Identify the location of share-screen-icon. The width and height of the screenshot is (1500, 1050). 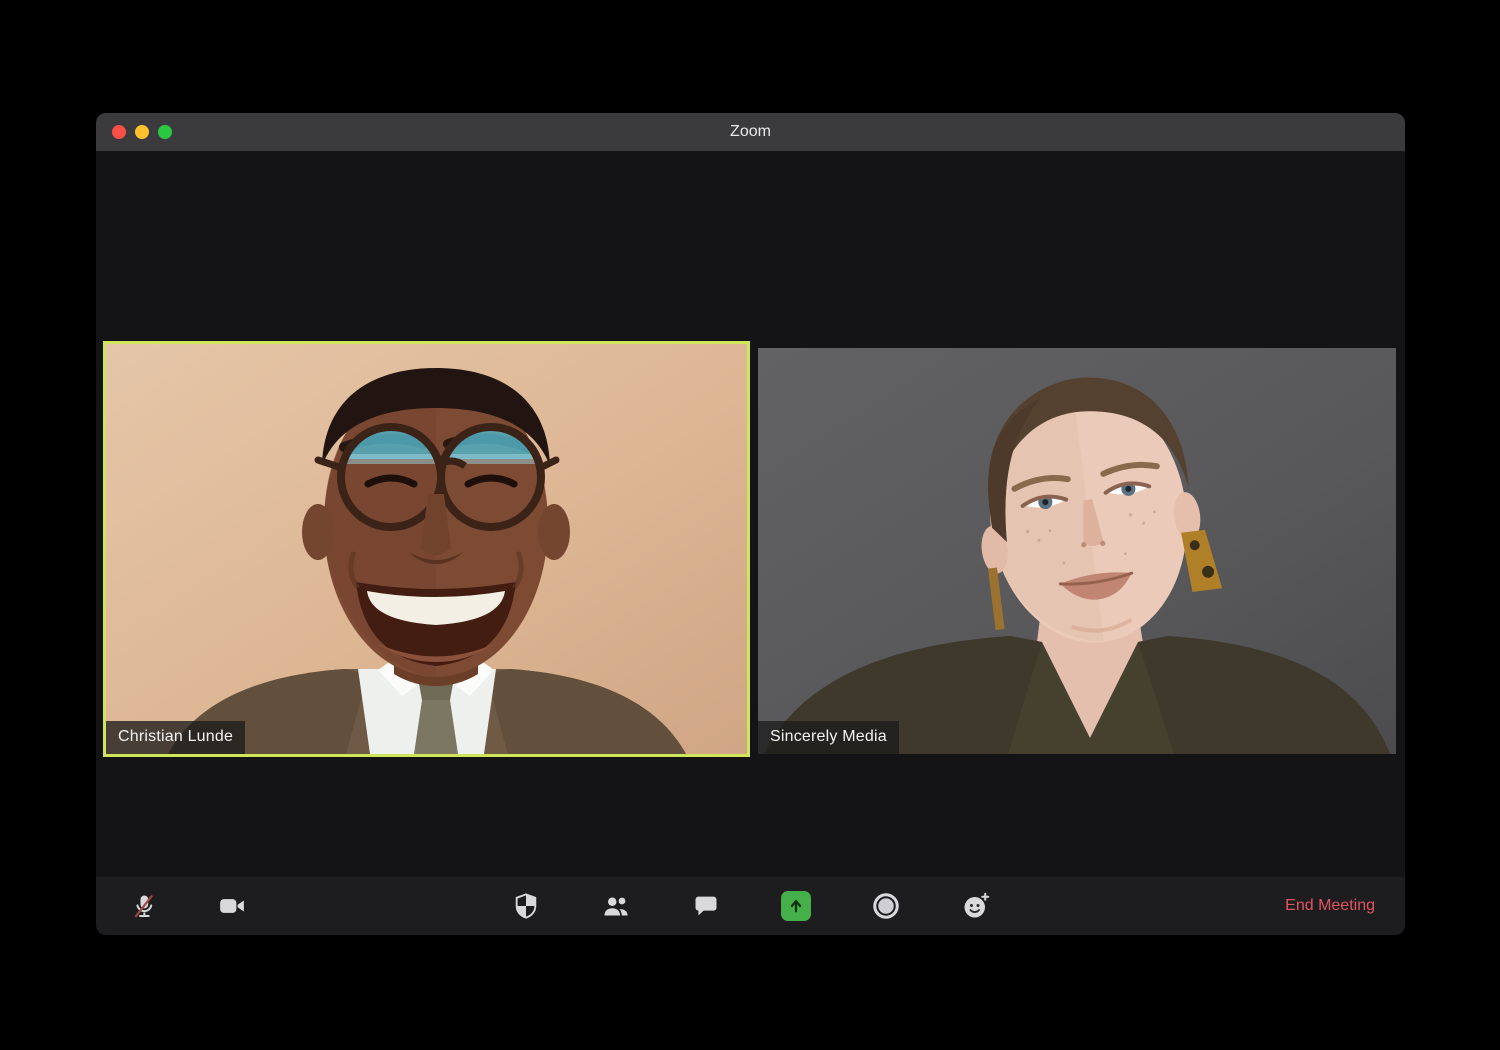
(795, 906).